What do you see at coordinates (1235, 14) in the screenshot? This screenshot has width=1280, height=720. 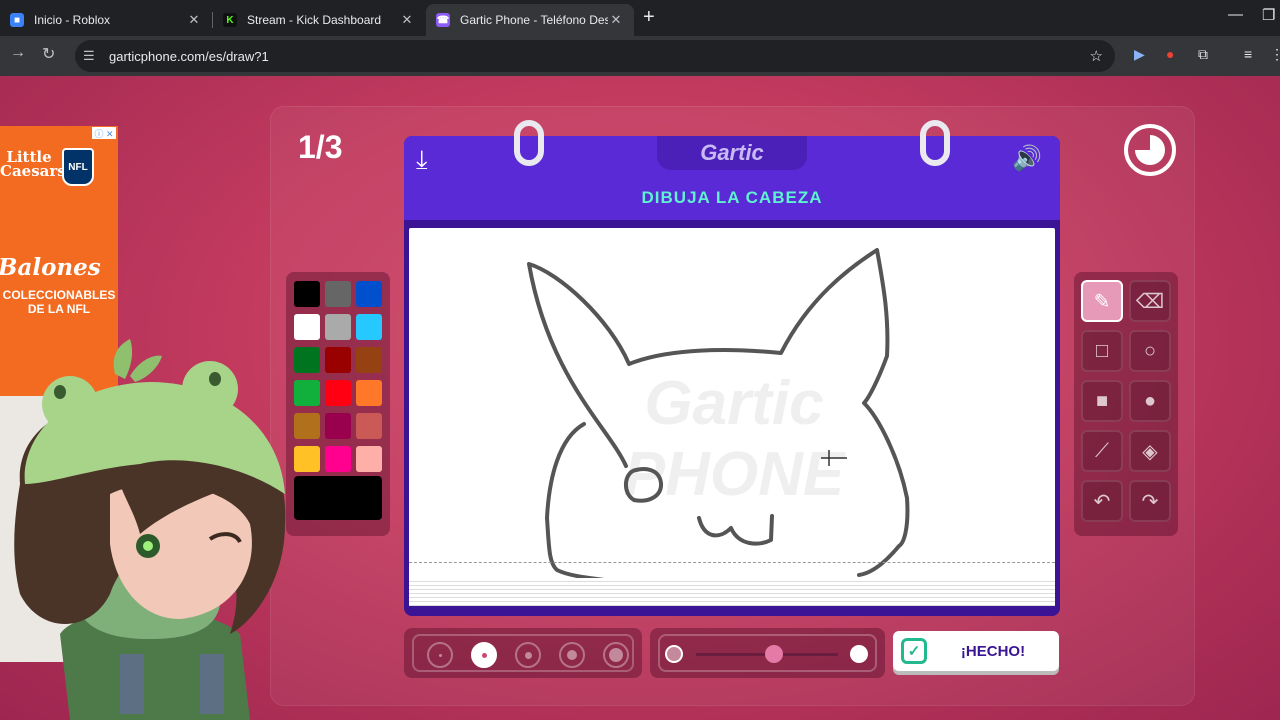 I see `minimize-icon: —` at bounding box center [1235, 14].